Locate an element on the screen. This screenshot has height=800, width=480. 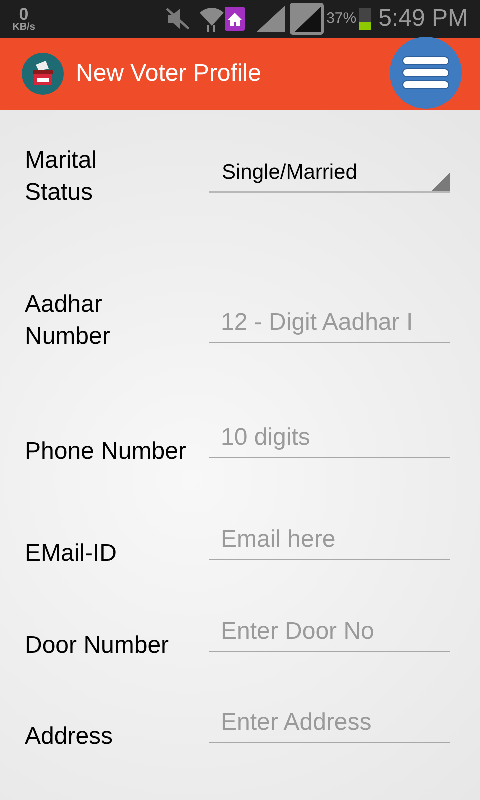
wifi-icon is located at coordinates (211, 19).